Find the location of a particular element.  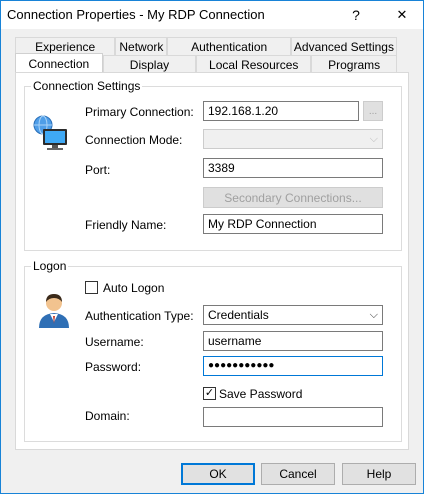

logon-heading: Logon is located at coordinates (50, 266).